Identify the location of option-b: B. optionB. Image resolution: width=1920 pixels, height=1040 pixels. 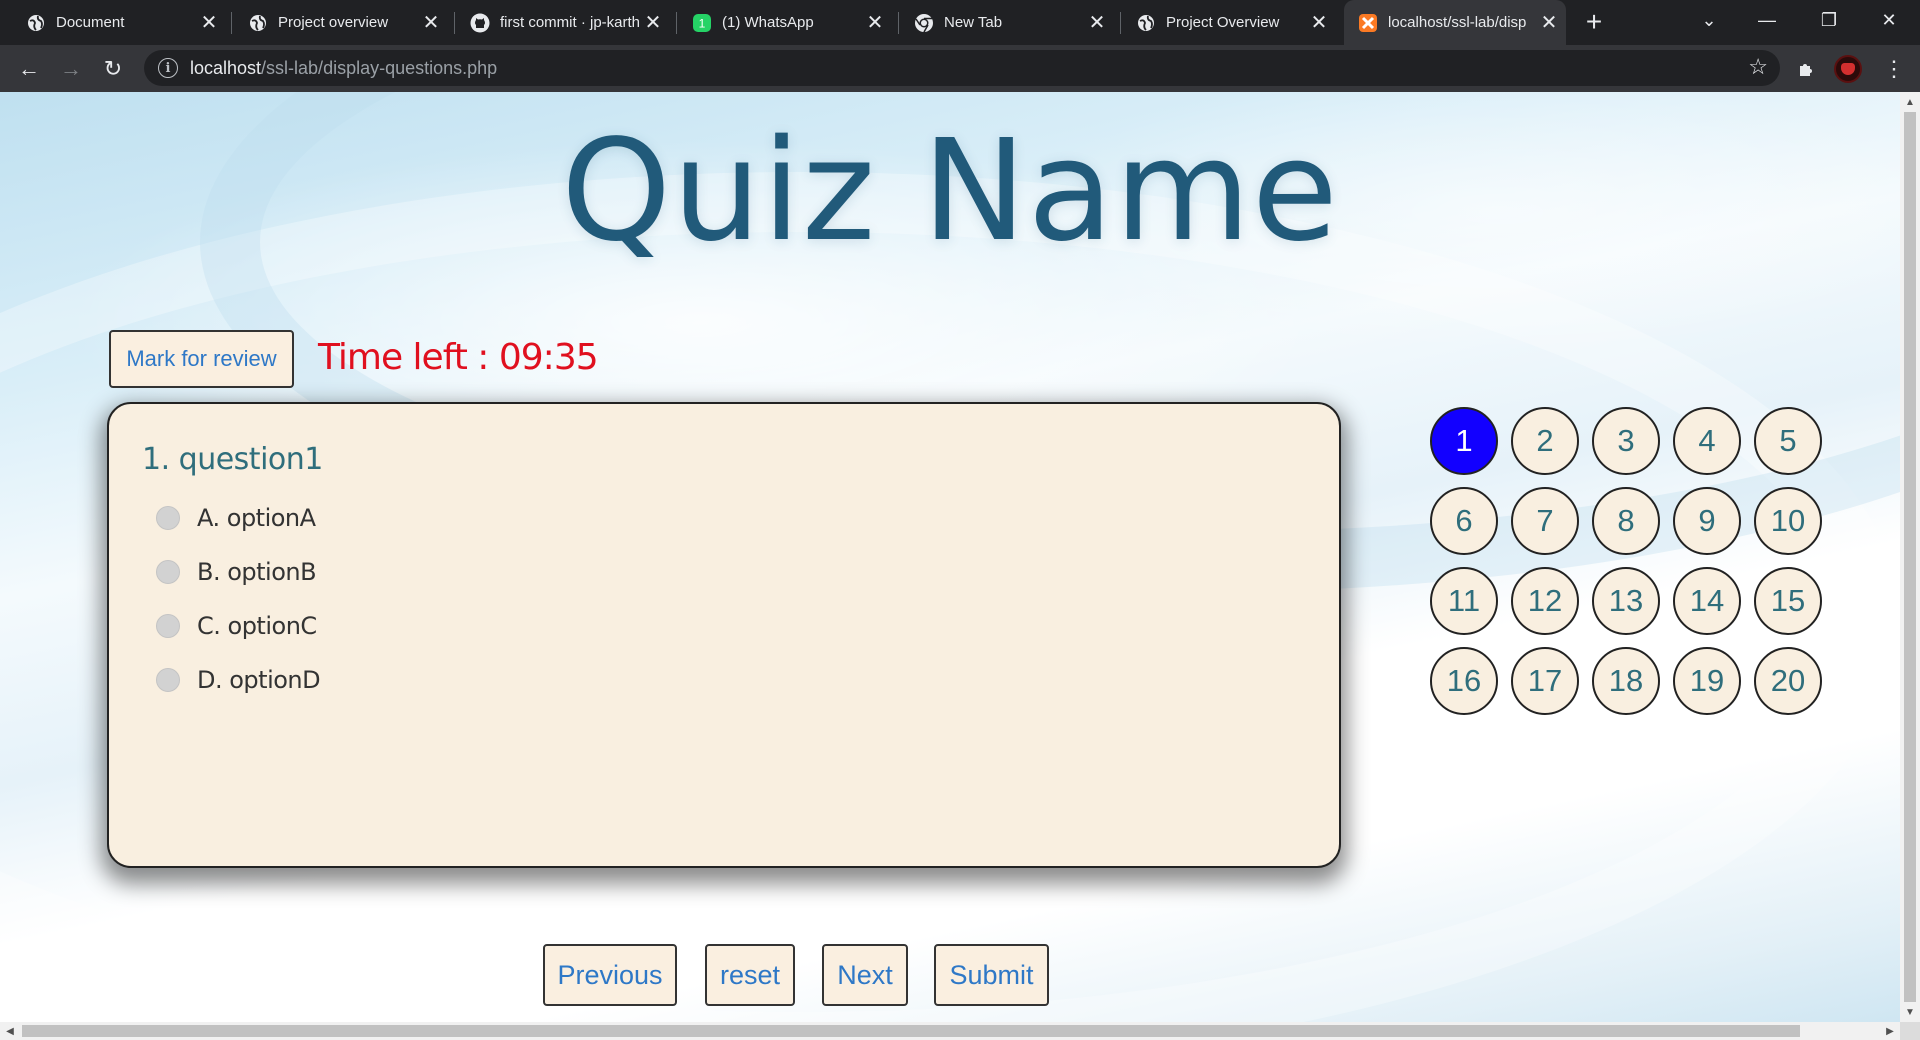
(236, 572).